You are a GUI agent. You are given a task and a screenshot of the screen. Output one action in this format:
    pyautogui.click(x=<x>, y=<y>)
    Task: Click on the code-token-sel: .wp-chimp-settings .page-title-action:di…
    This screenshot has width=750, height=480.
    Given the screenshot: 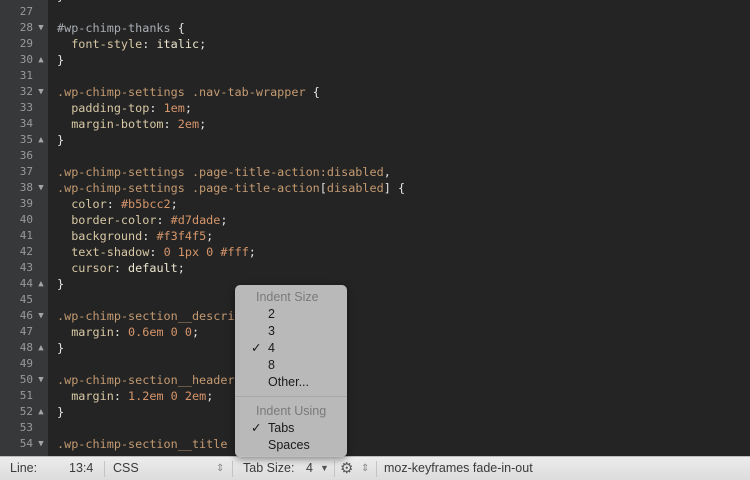 What is the action you would take?
    pyautogui.click(x=220, y=172)
    